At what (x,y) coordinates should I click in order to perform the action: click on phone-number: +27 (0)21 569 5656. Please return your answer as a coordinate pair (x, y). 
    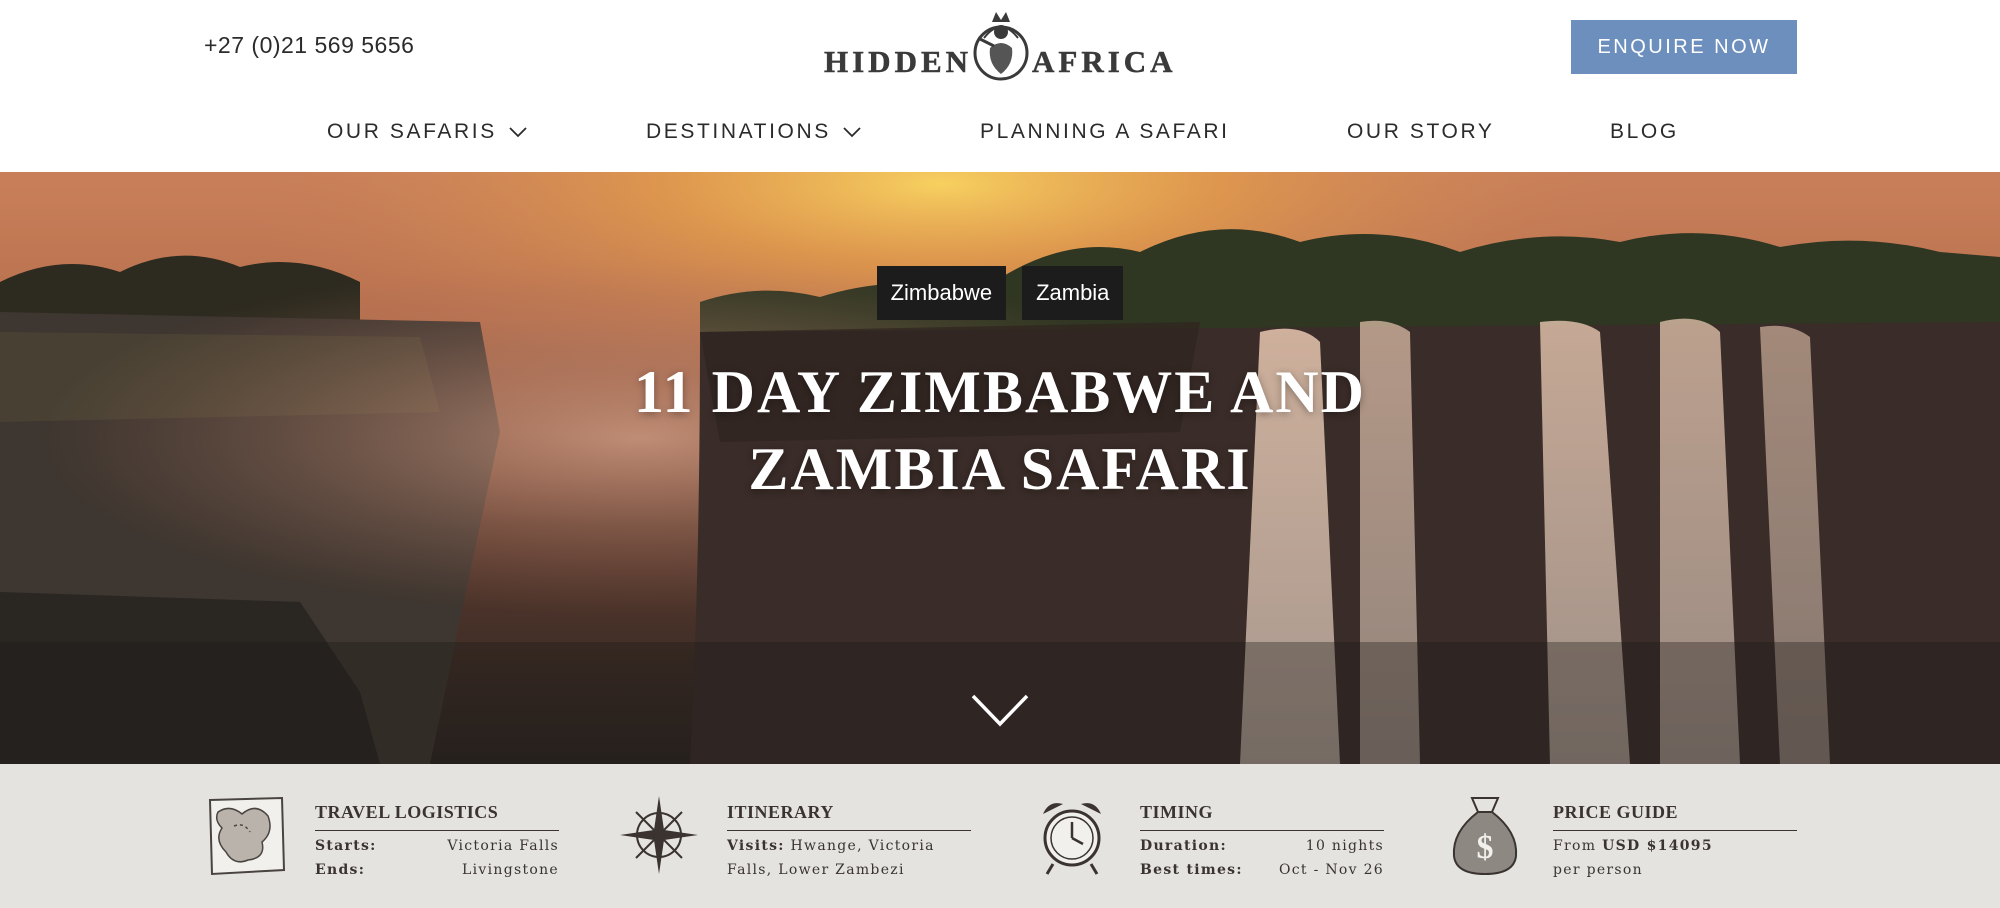
    Looking at the image, I should click on (309, 45).